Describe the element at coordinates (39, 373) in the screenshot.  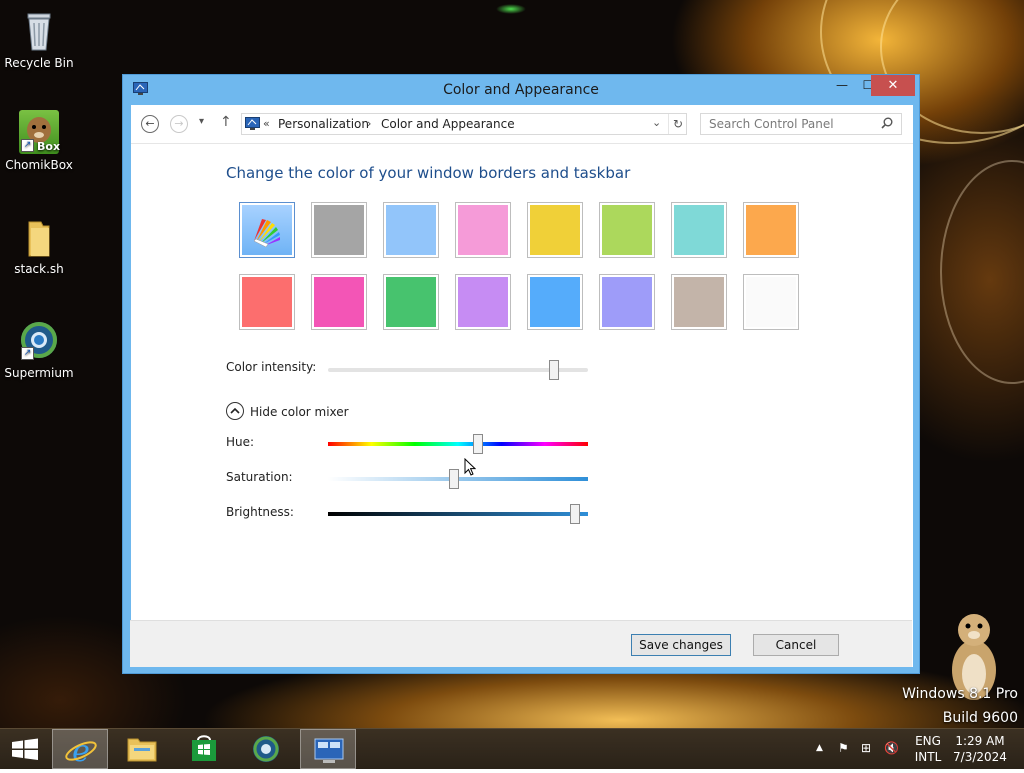
I see `desktop-icon-label: Supermium` at that location.